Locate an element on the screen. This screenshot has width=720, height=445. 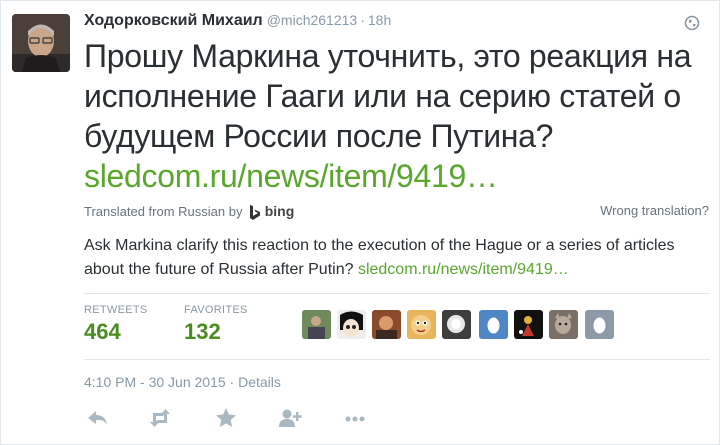
author-avatar-image is located at coordinates (41, 43).